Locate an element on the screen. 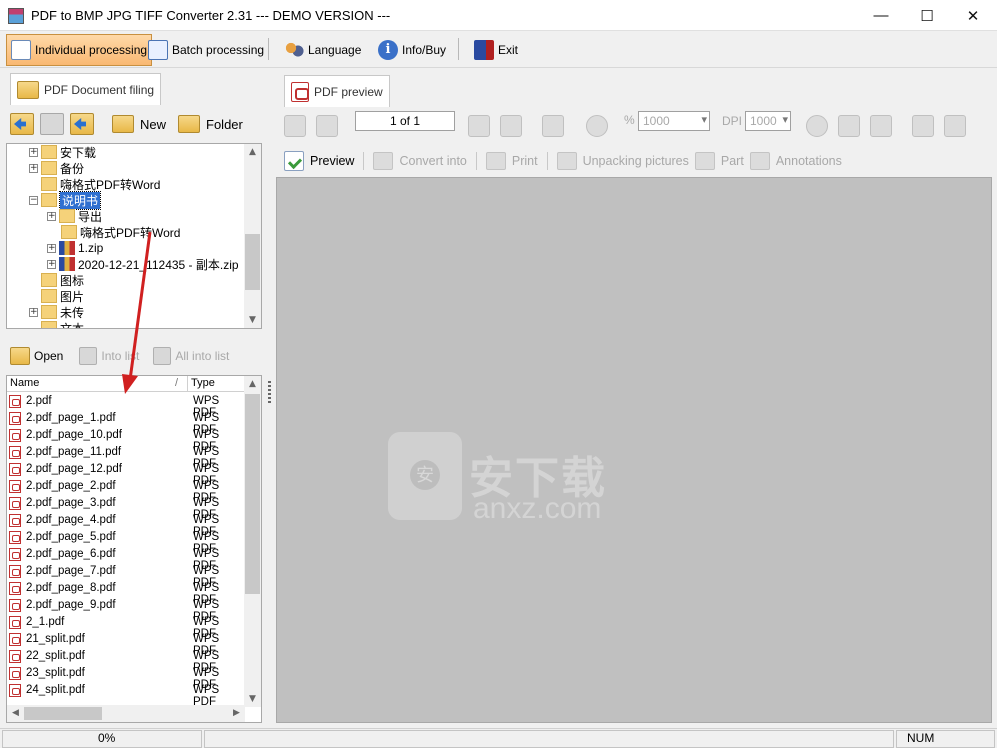 This screenshot has width=997, height=748. rotate-left-icon is located at coordinates (923, 126).